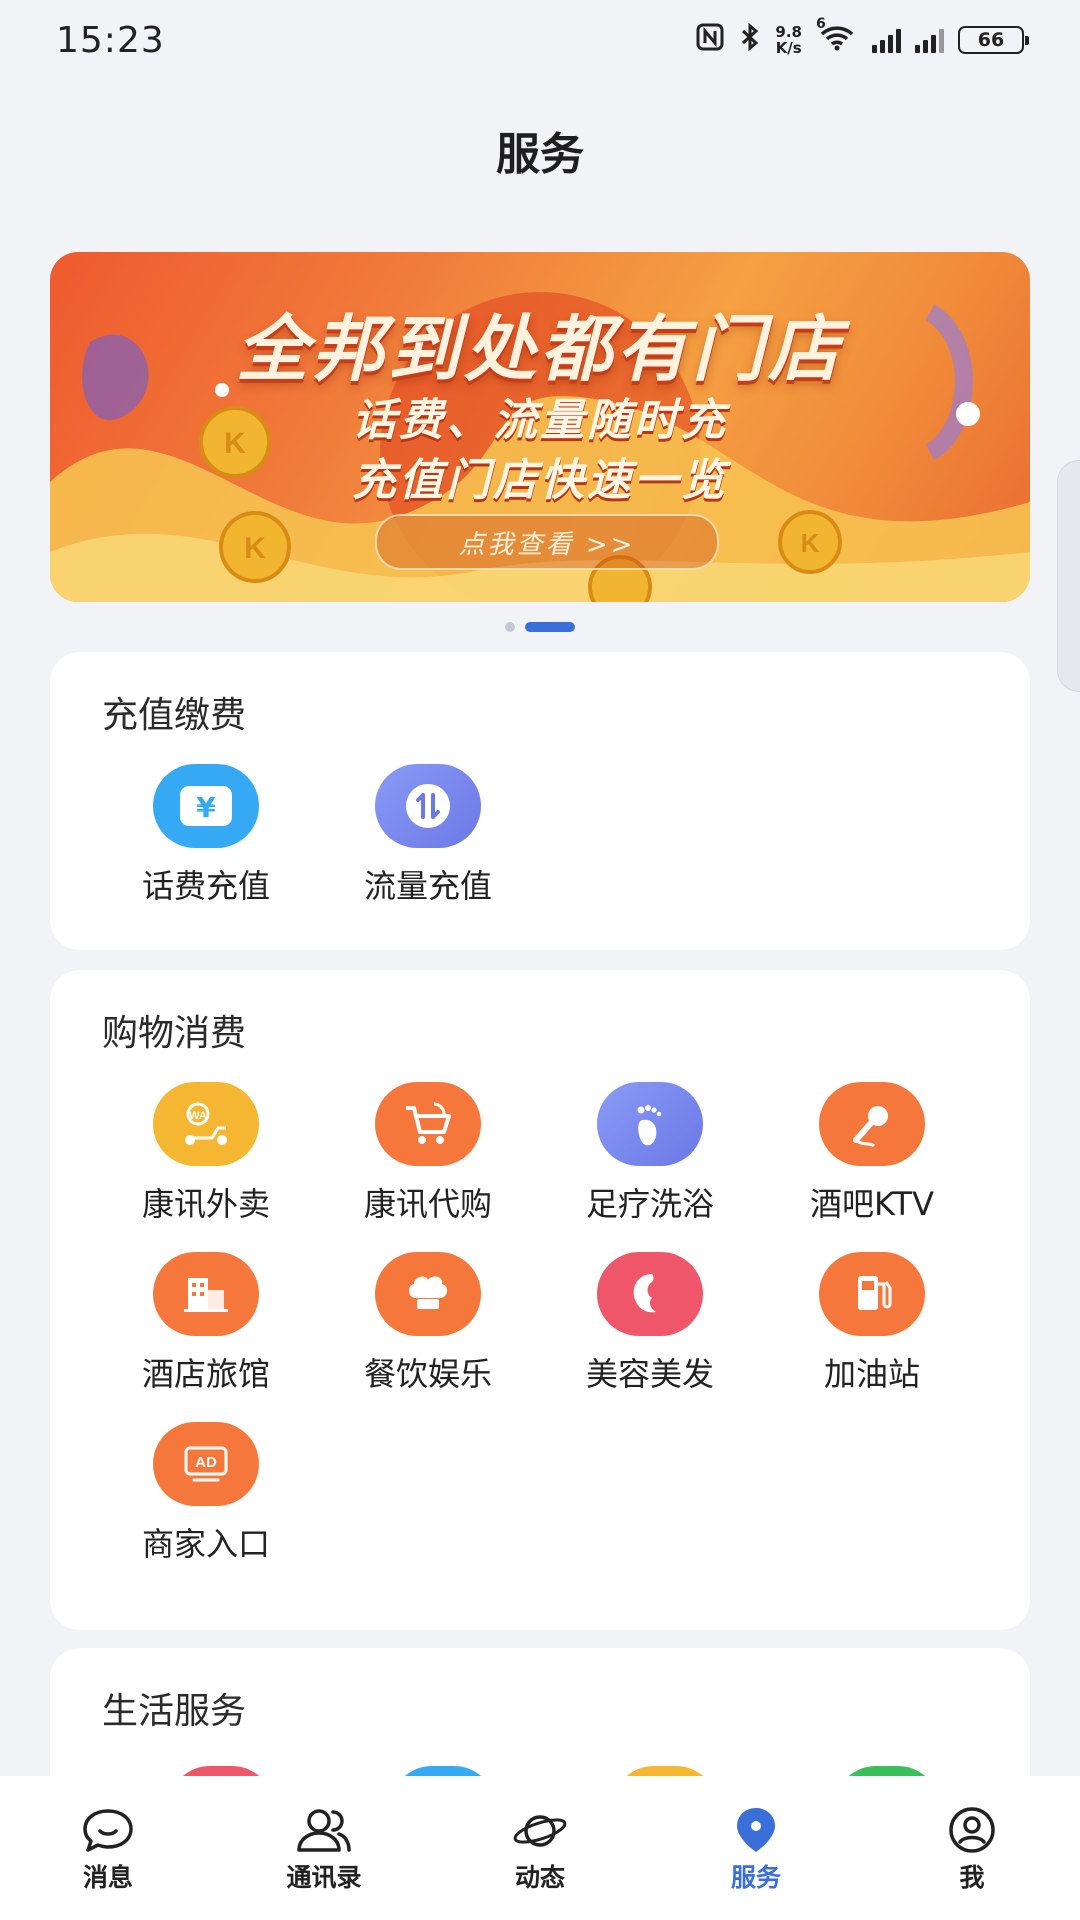 This screenshot has width=1080, height=1920. Describe the element at coordinates (205, 1544) in the screenshot. I see `service-label: 商家入口` at that location.